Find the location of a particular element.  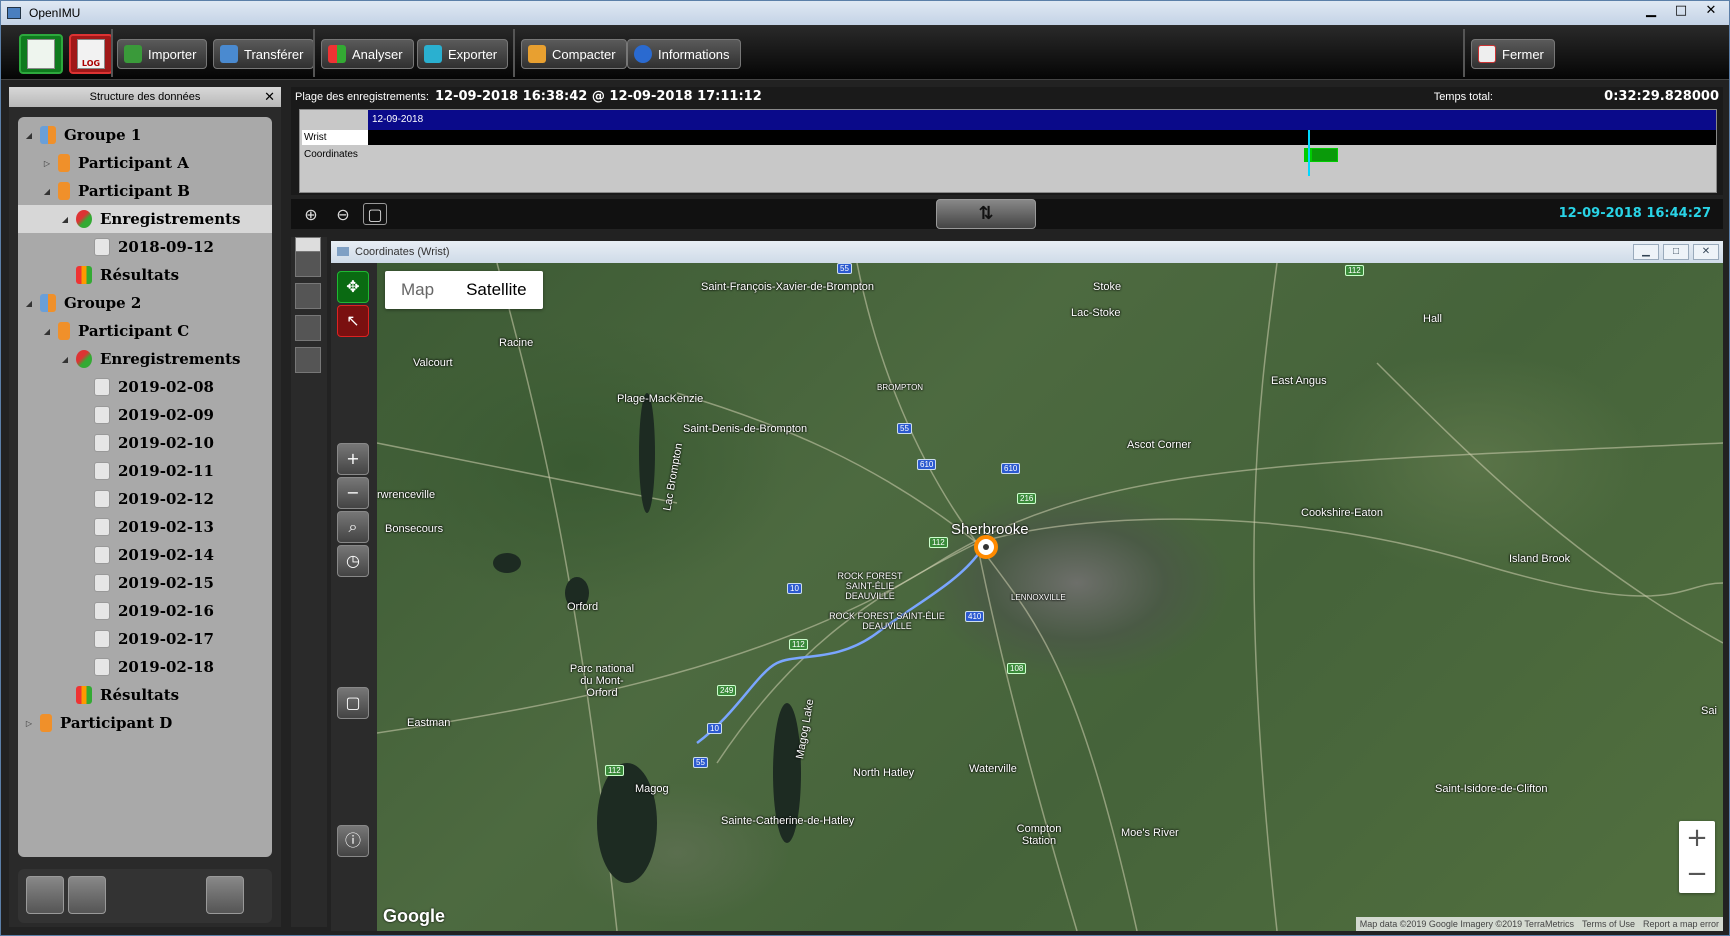

total-time-value: 0:32:29.828000 is located at coordinates (1661, 96).